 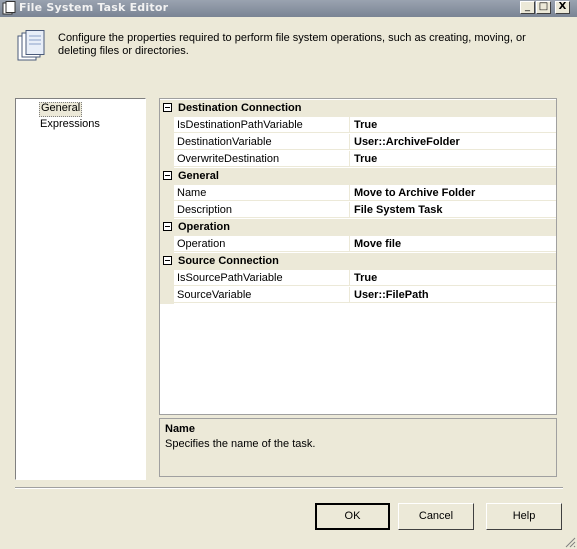 What do you see at coordinates (570, 542) in the screenshot?
I see `resize-grip-icon` at bounding box center [570, 542].